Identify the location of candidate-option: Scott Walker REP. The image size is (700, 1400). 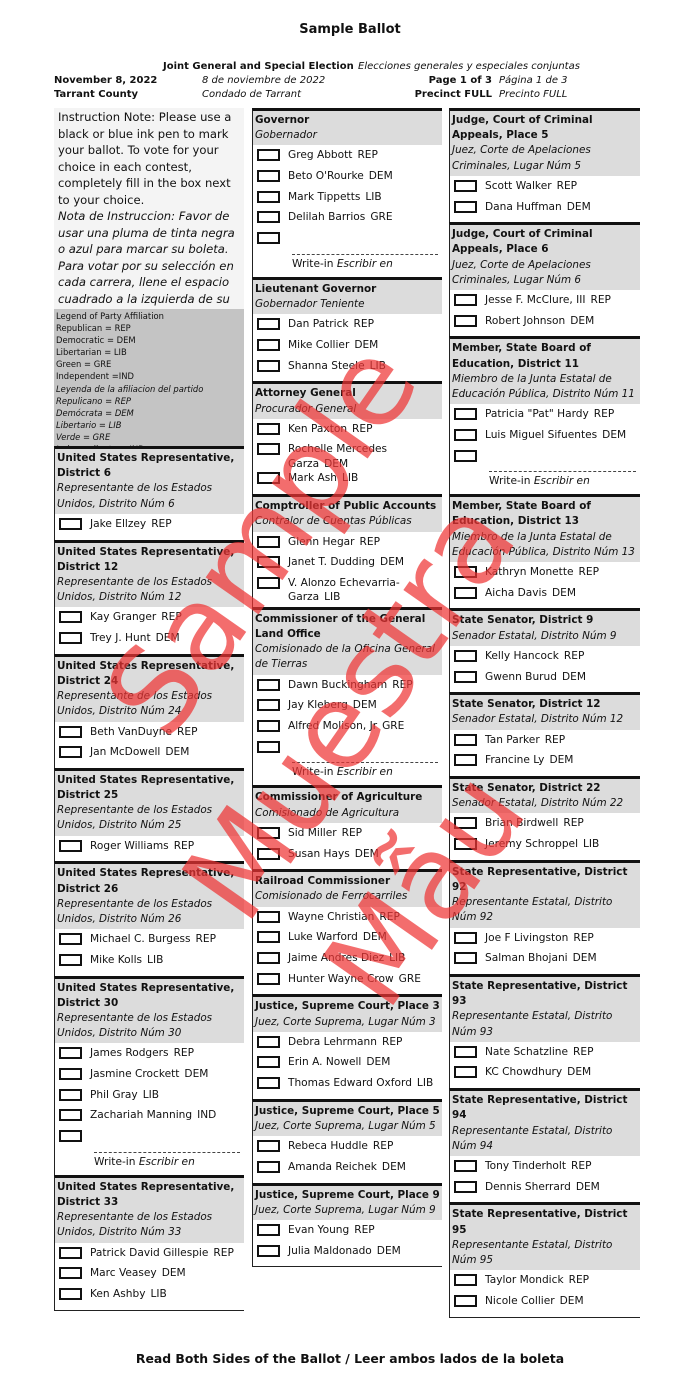
(547, 189).